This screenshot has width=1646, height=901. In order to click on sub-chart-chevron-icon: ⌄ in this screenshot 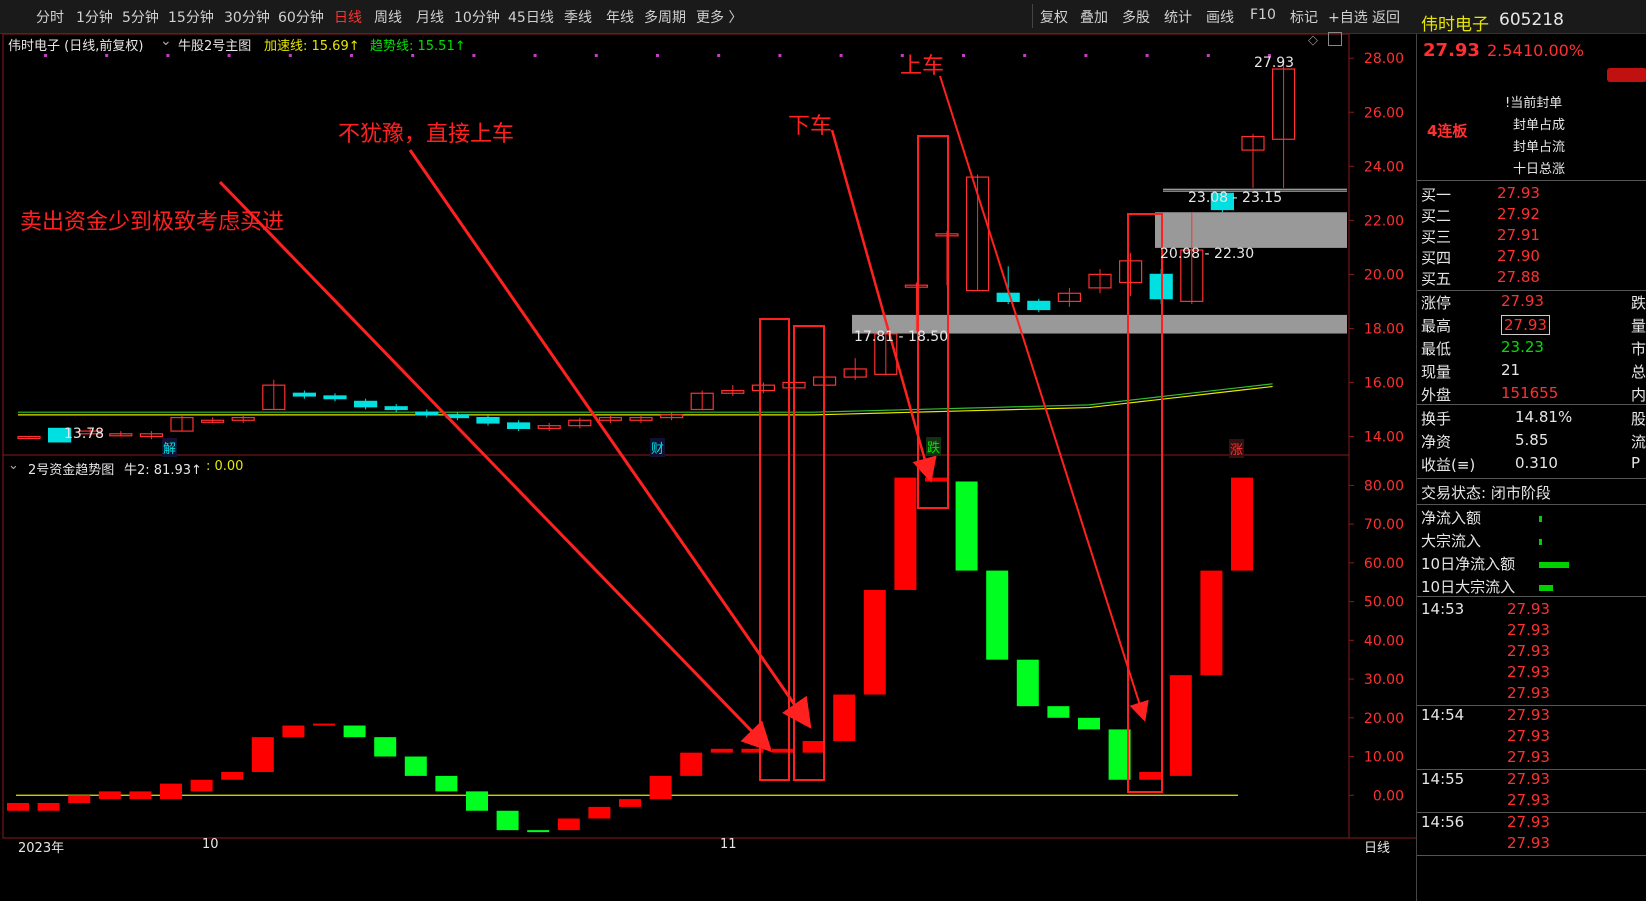, I will do `click(13, 465)`.